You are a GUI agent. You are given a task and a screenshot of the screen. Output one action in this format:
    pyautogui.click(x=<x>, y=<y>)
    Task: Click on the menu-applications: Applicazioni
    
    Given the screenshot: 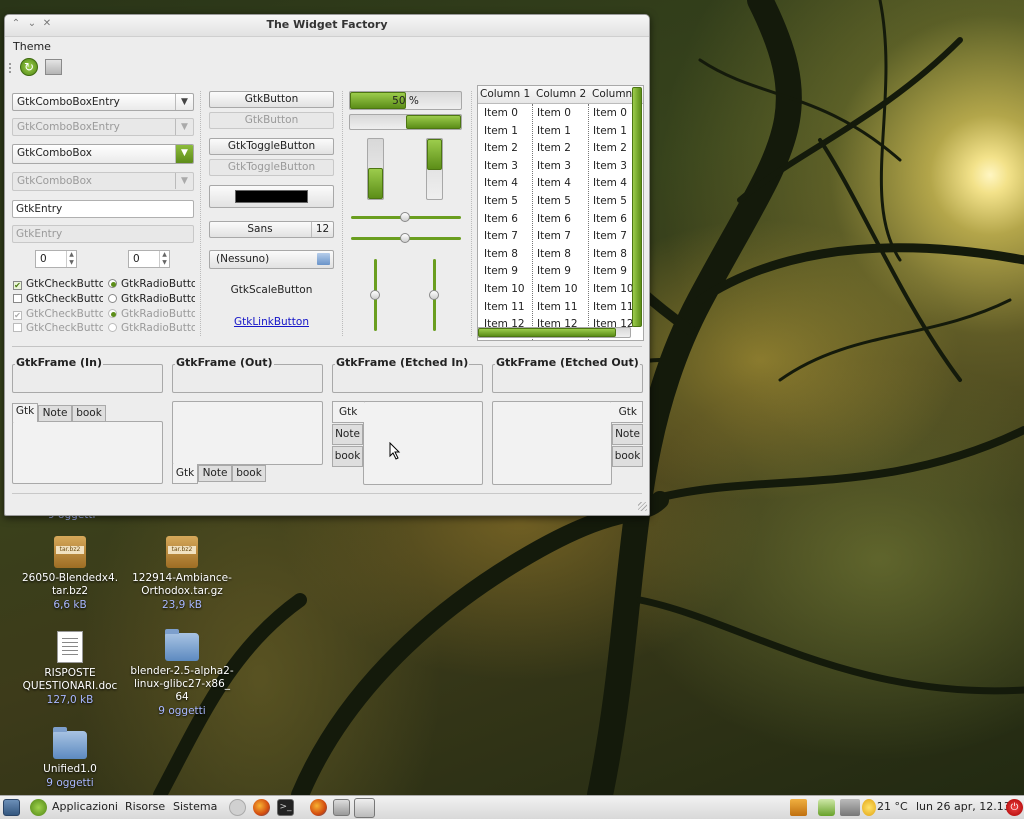 What is the action you would take?
    pyautogui.click(x=85, y=806)
    